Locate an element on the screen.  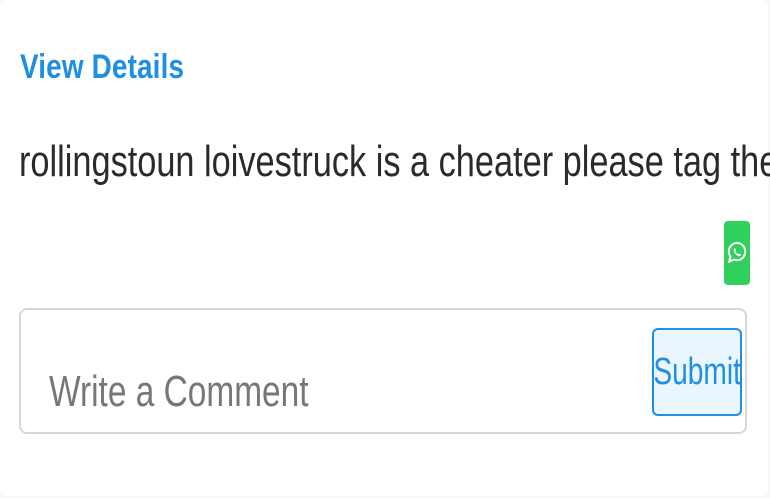
whatsapp-icon is located at coordinates (737, 252).